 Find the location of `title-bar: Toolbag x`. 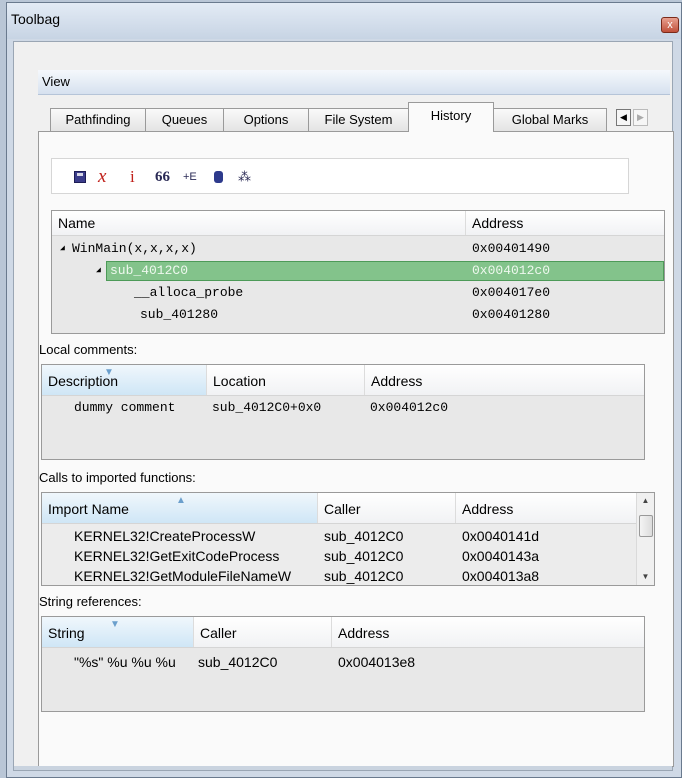

title-bar: Toolbag x is located at coordinates (344, 21).